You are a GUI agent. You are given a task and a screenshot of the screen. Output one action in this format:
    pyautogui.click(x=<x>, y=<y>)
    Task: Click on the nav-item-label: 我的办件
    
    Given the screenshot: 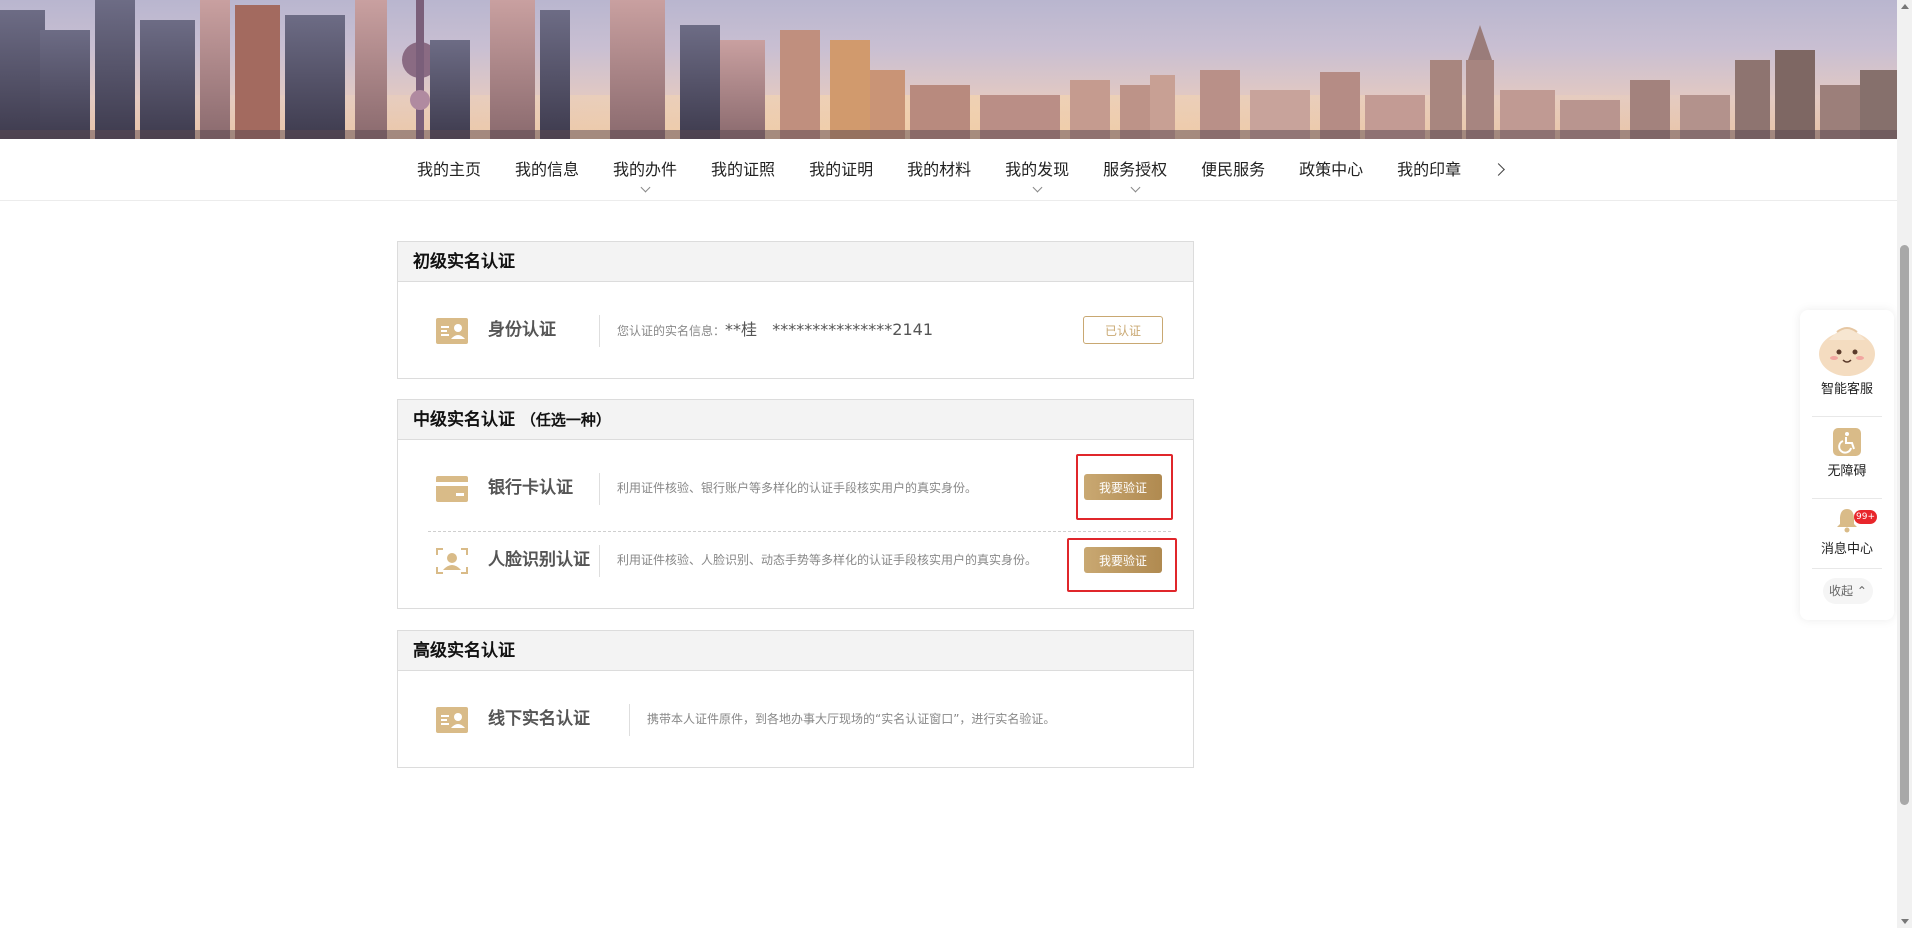 What is the action you would take?
    pyautogui.click(x=645, y=169)
    